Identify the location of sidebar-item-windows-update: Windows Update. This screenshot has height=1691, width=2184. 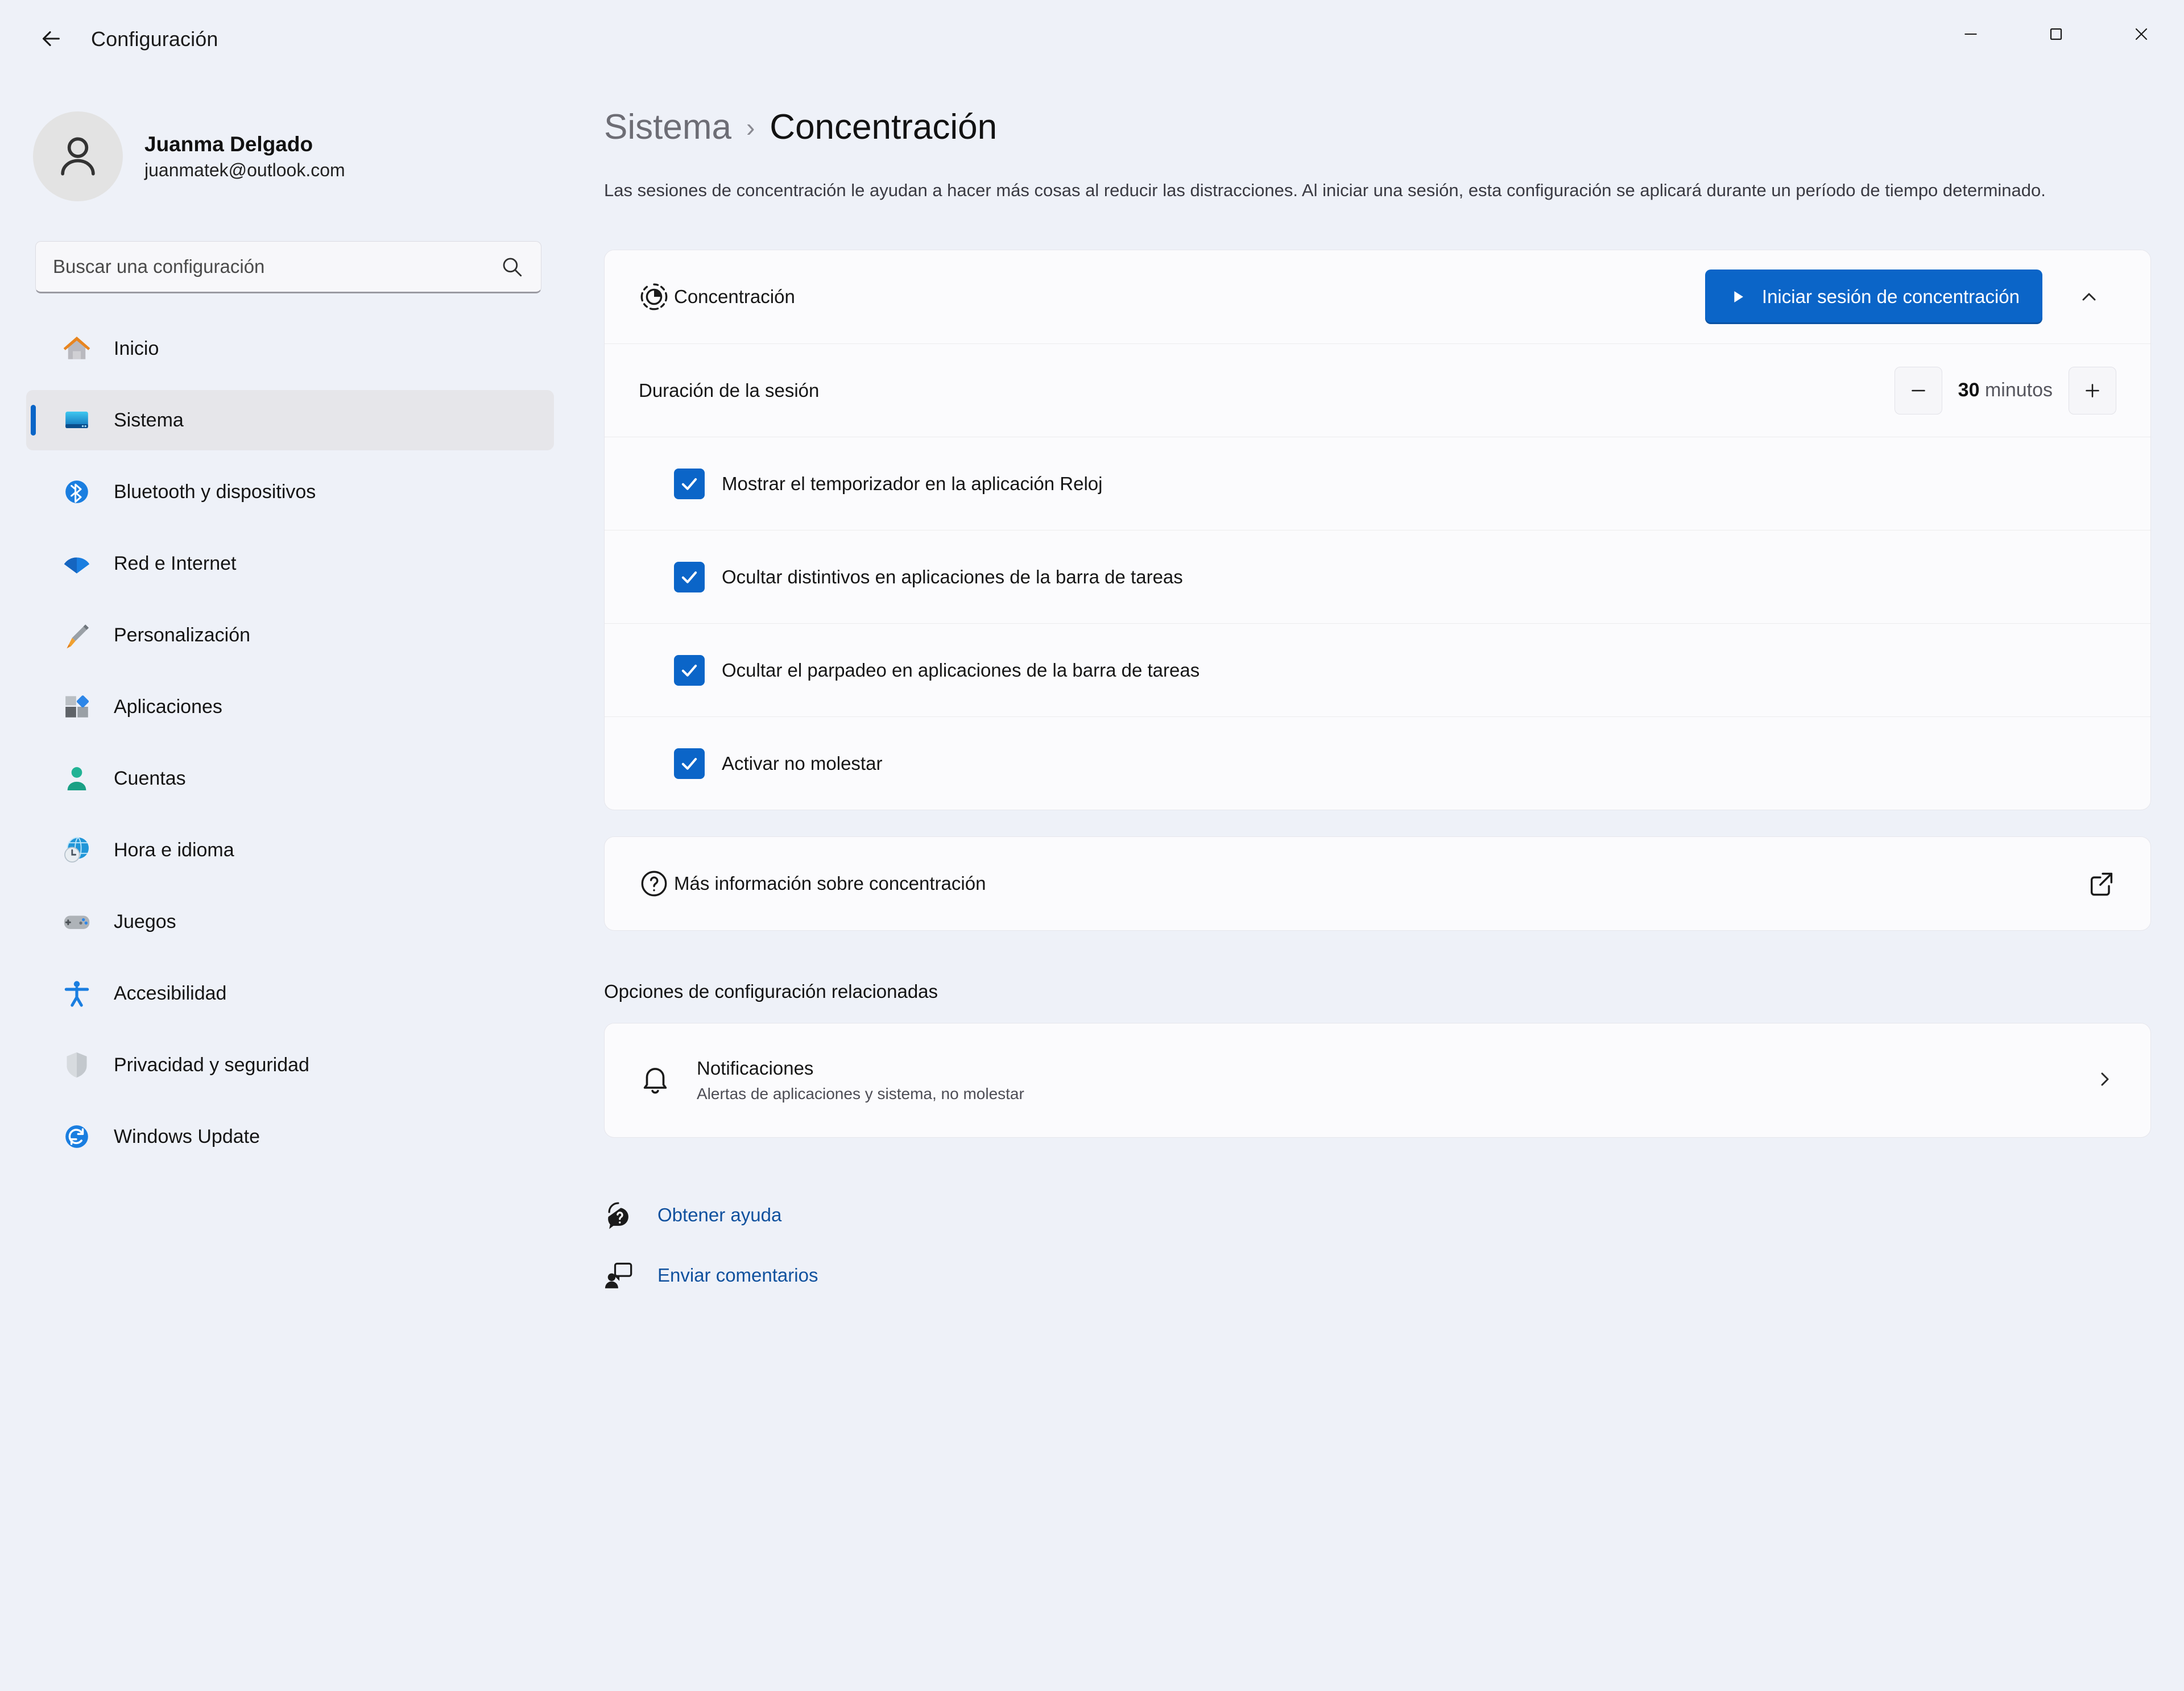
(290, 1136).